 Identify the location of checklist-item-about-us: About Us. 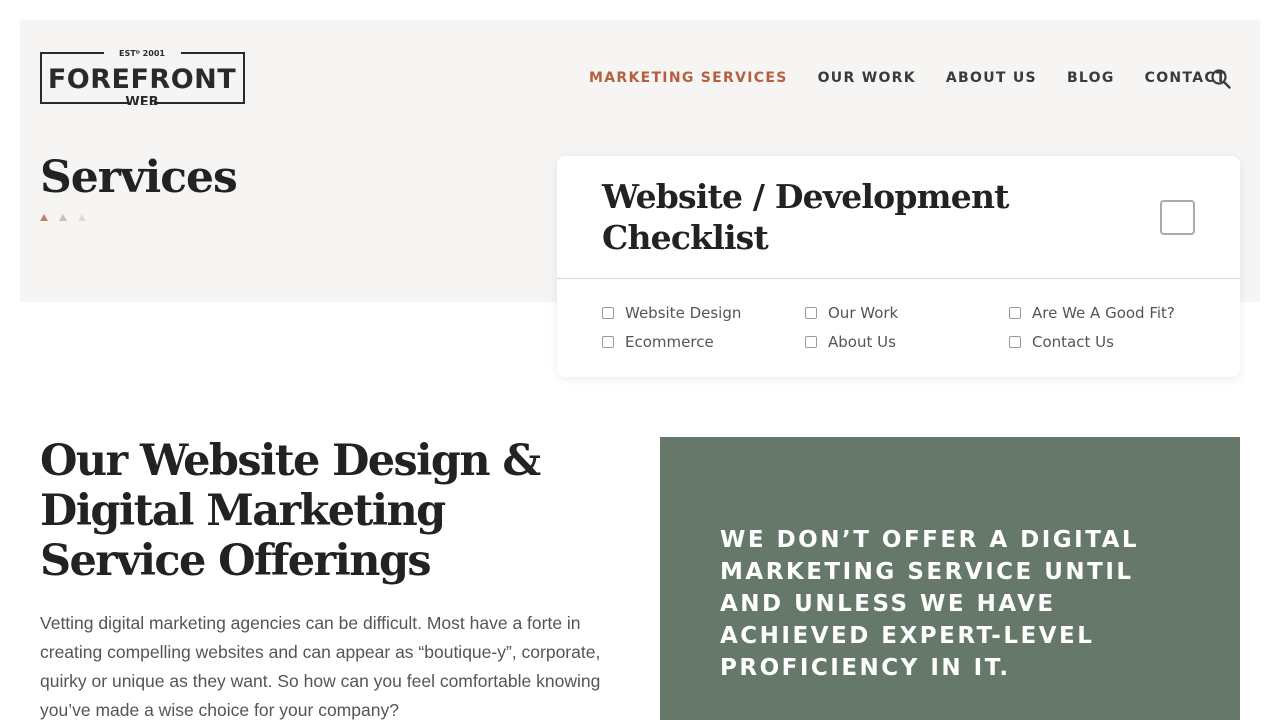
(907, 341).